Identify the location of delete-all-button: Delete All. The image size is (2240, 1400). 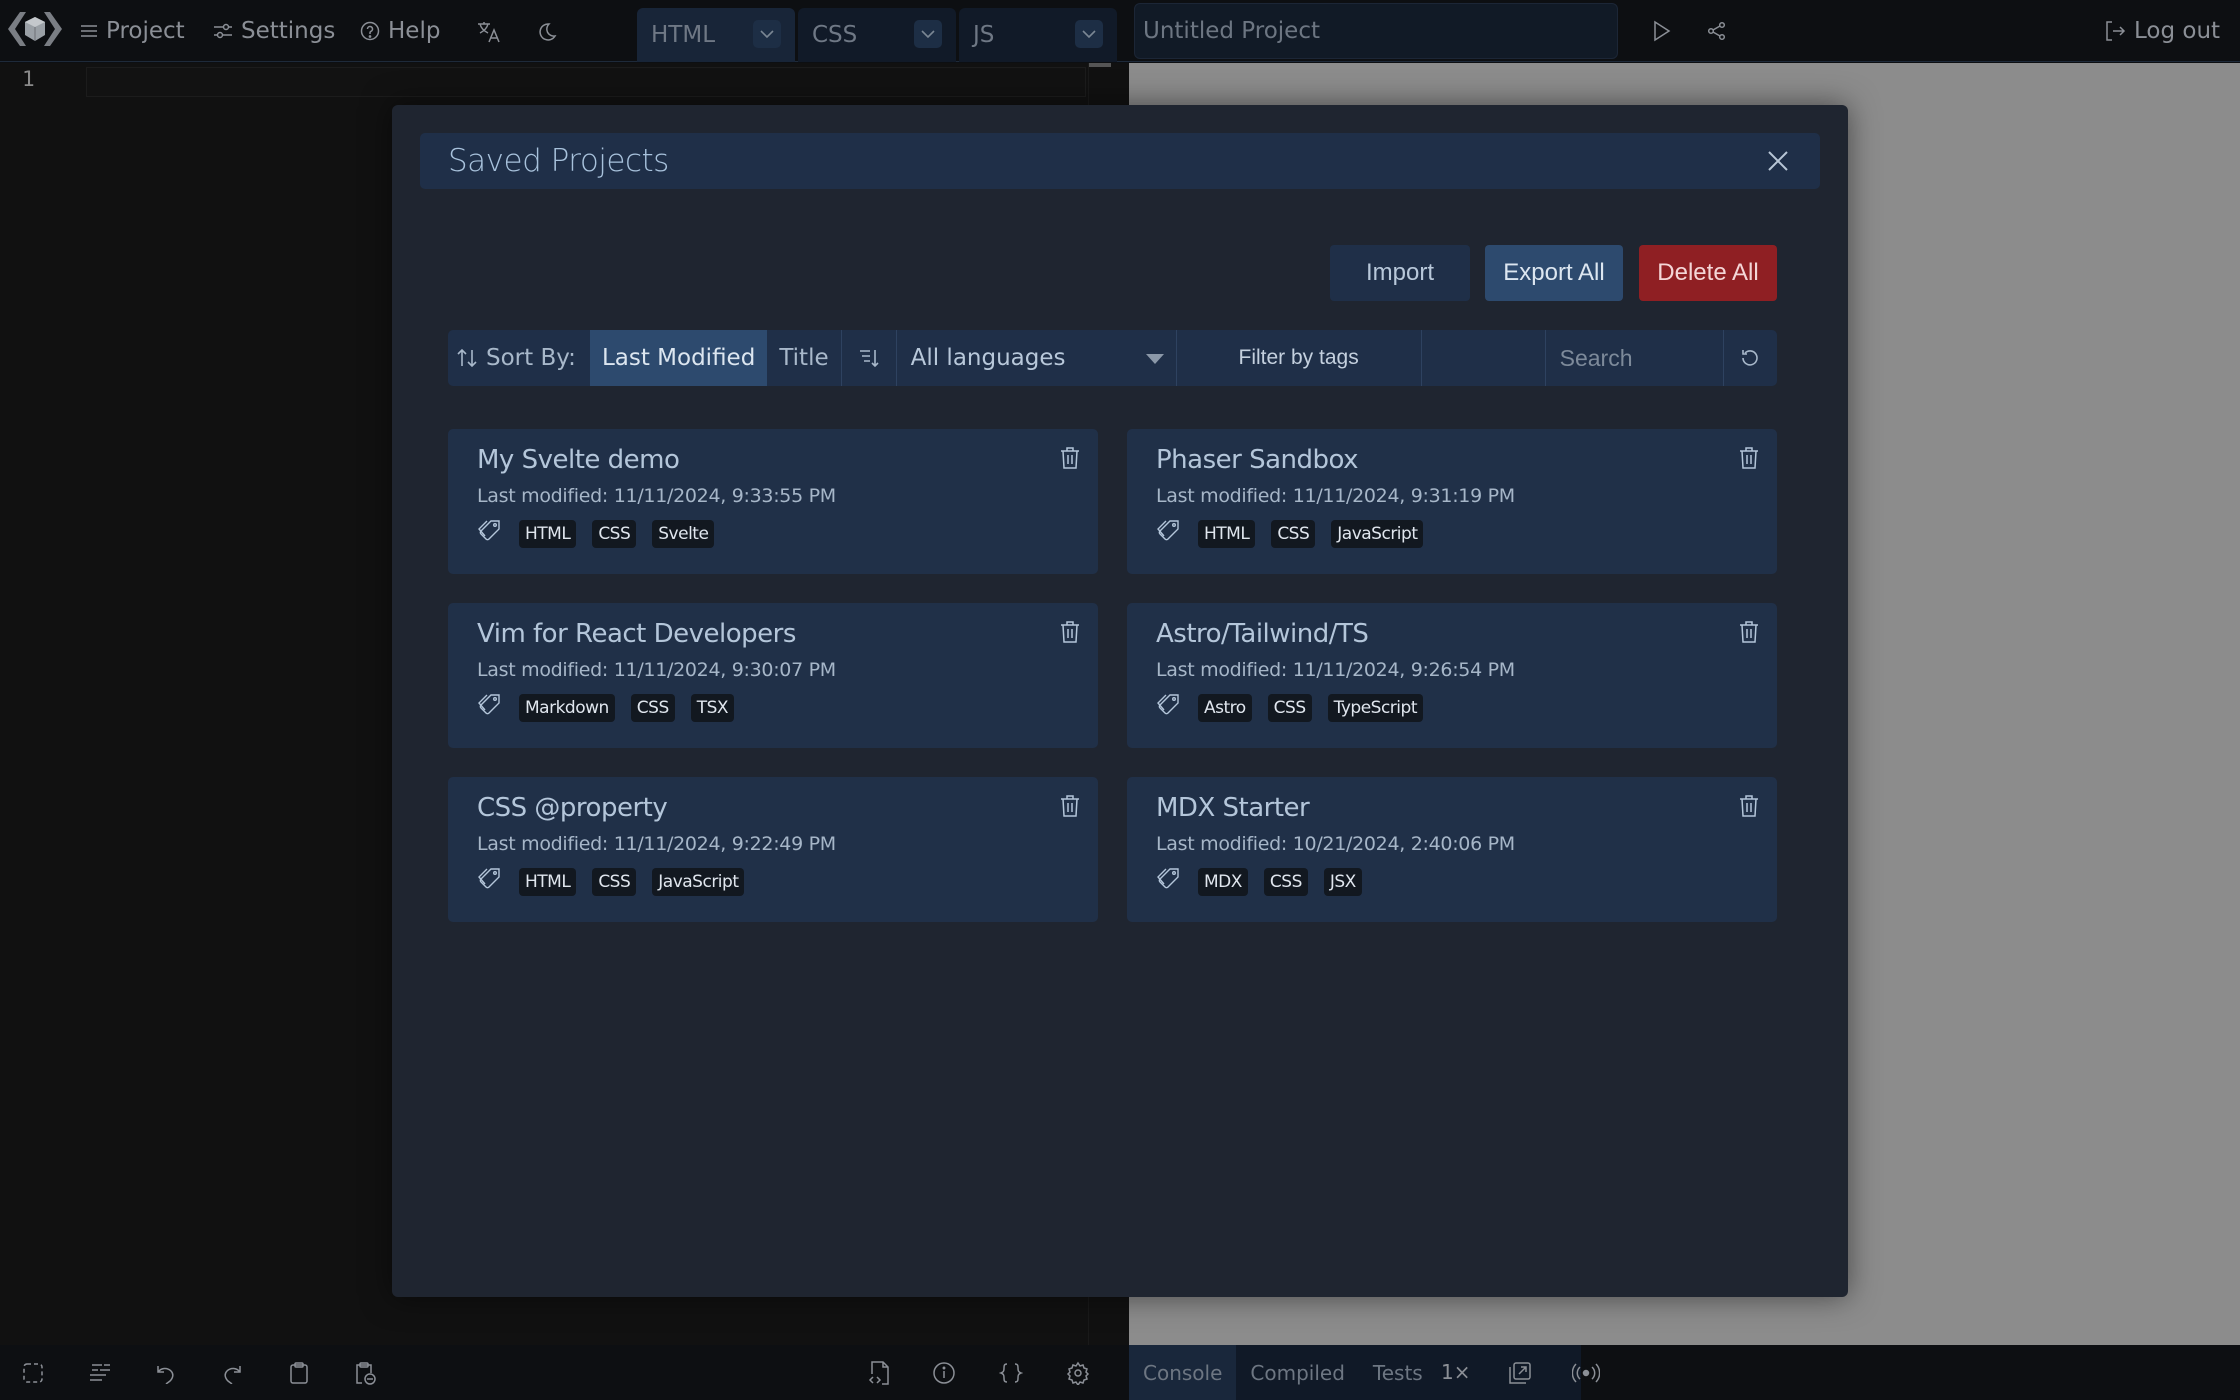
(1708, 273).